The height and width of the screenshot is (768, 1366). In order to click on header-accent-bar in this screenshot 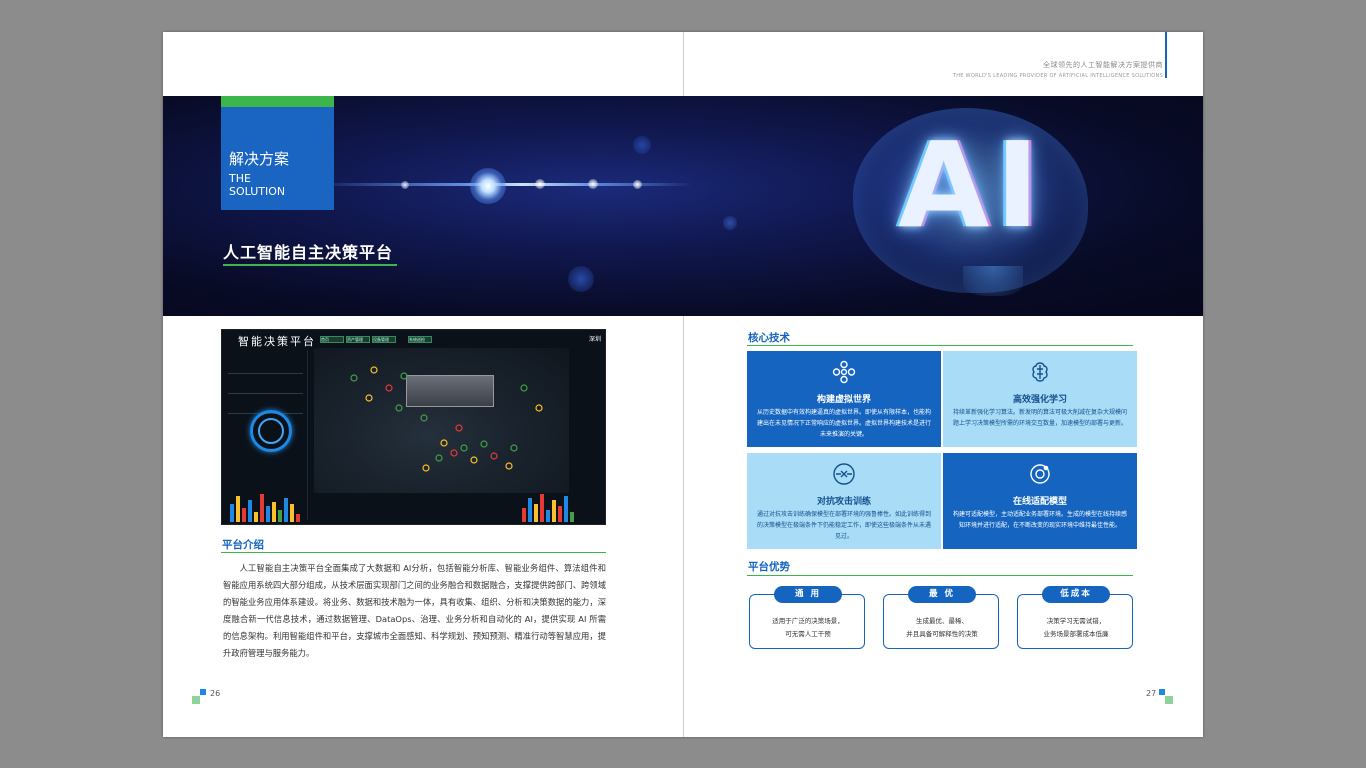, I will do `click(1166, 55)`.